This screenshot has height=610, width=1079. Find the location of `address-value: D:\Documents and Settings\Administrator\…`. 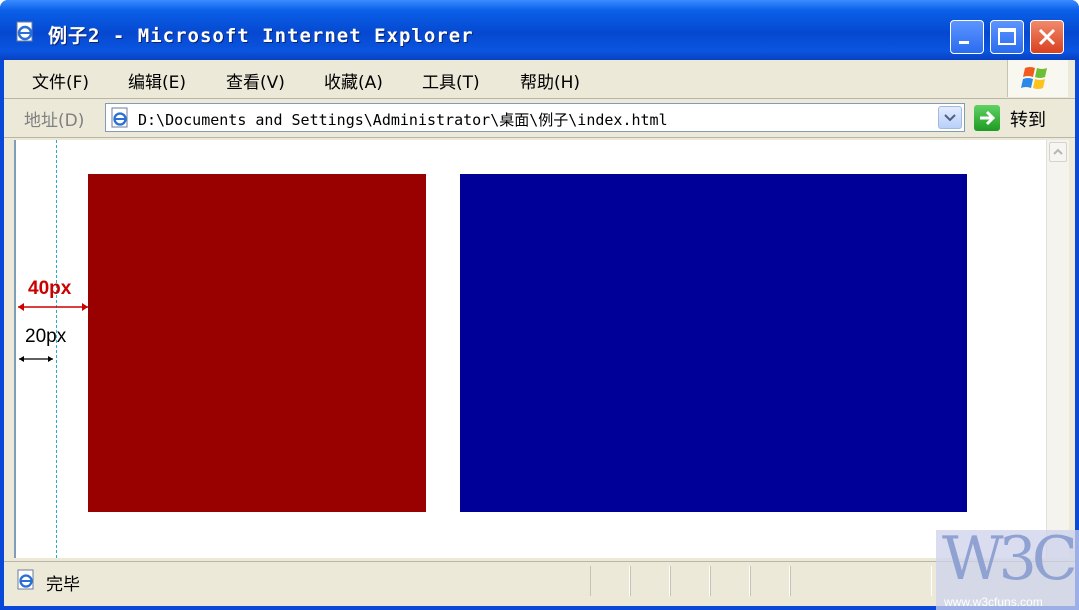

address-value: D:\Documents and Settings\Administrator\… is located at coordinates (403, 120).